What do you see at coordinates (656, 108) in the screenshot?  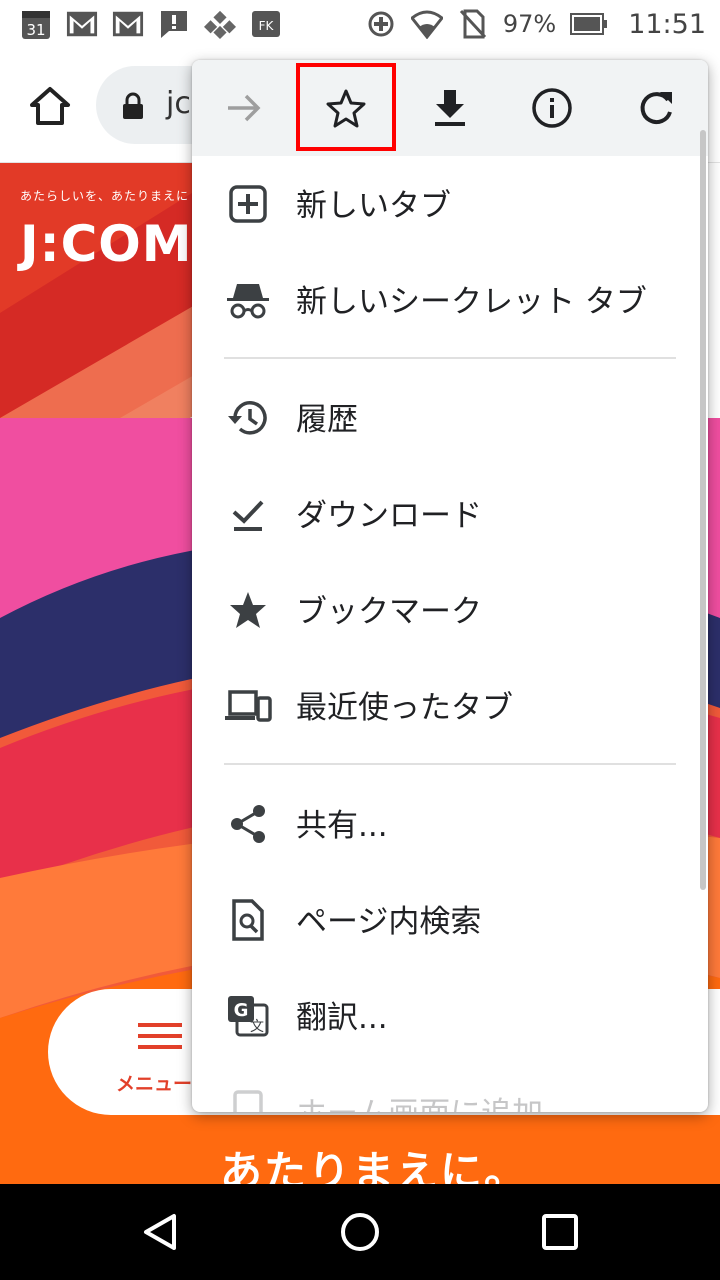 I see `refresh-icon` at bounding box center [656, 108].